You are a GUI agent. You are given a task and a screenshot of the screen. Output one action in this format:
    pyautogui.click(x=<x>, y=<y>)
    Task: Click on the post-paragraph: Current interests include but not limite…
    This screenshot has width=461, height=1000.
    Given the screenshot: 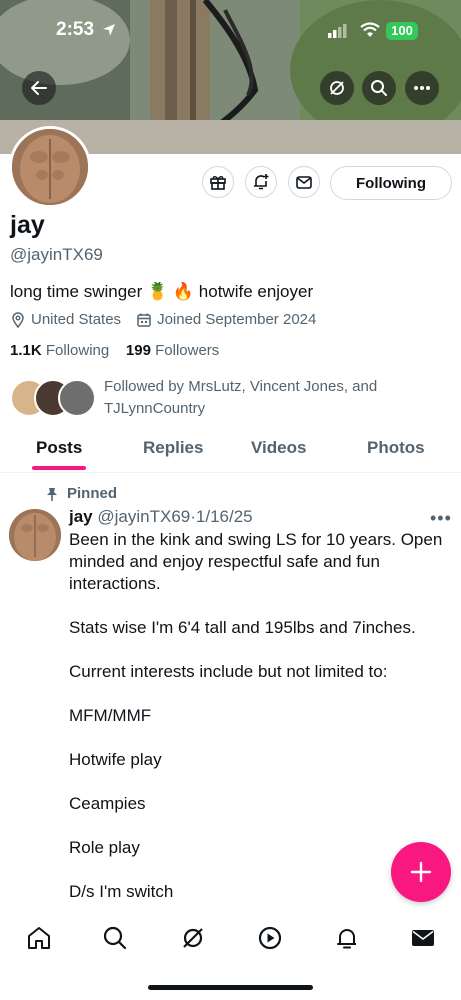 What is the action you would take?
    pyautogui.click(x=228, y=671)
    